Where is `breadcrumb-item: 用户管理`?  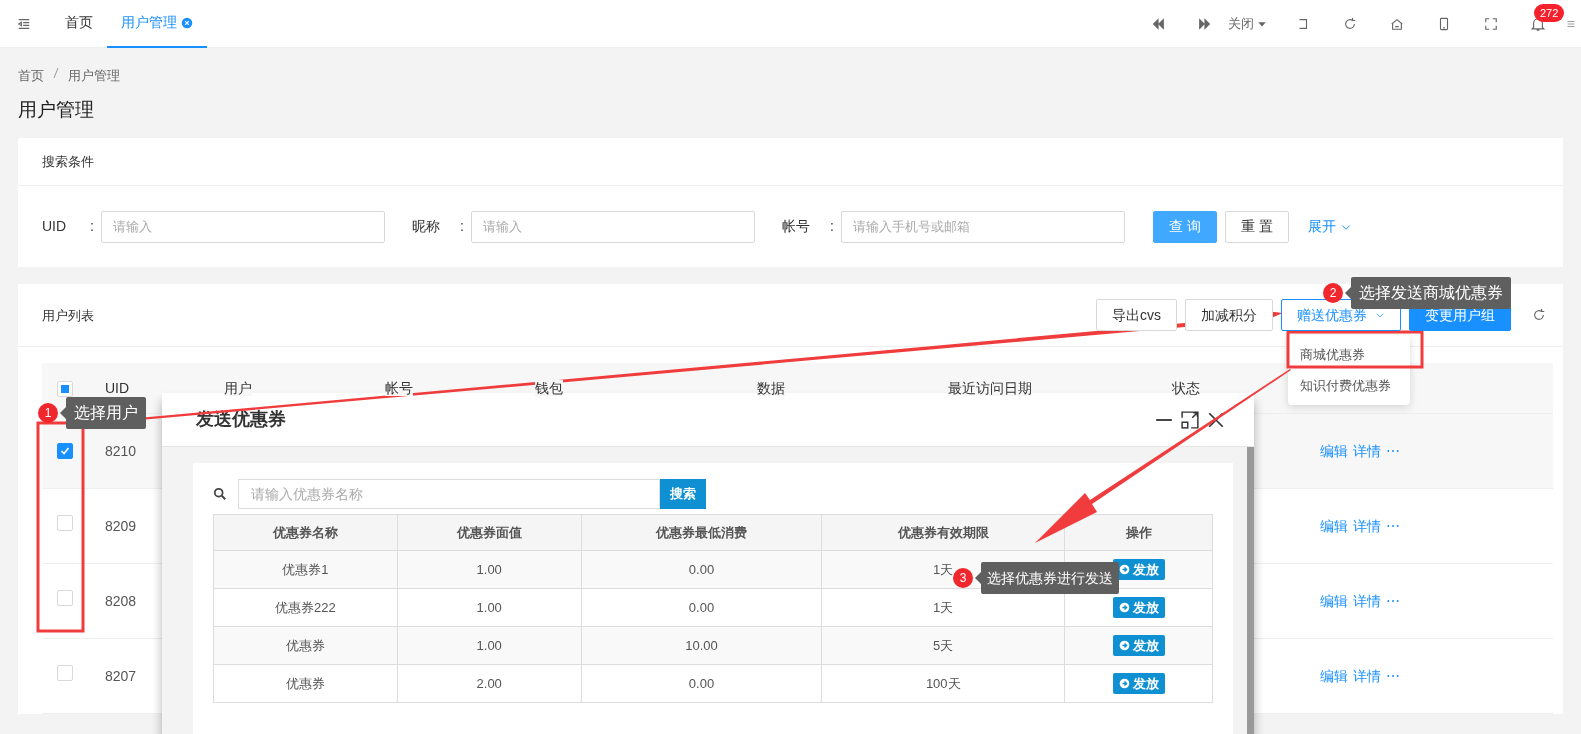 breadcrumb-item: 用户管理 is located at coordinates (94, 76).